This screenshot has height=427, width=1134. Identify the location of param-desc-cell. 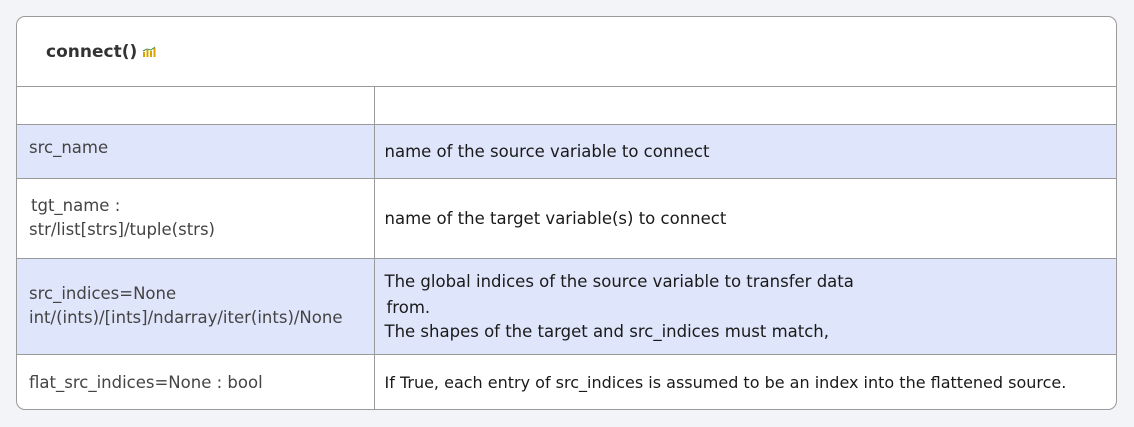
(745, 106).